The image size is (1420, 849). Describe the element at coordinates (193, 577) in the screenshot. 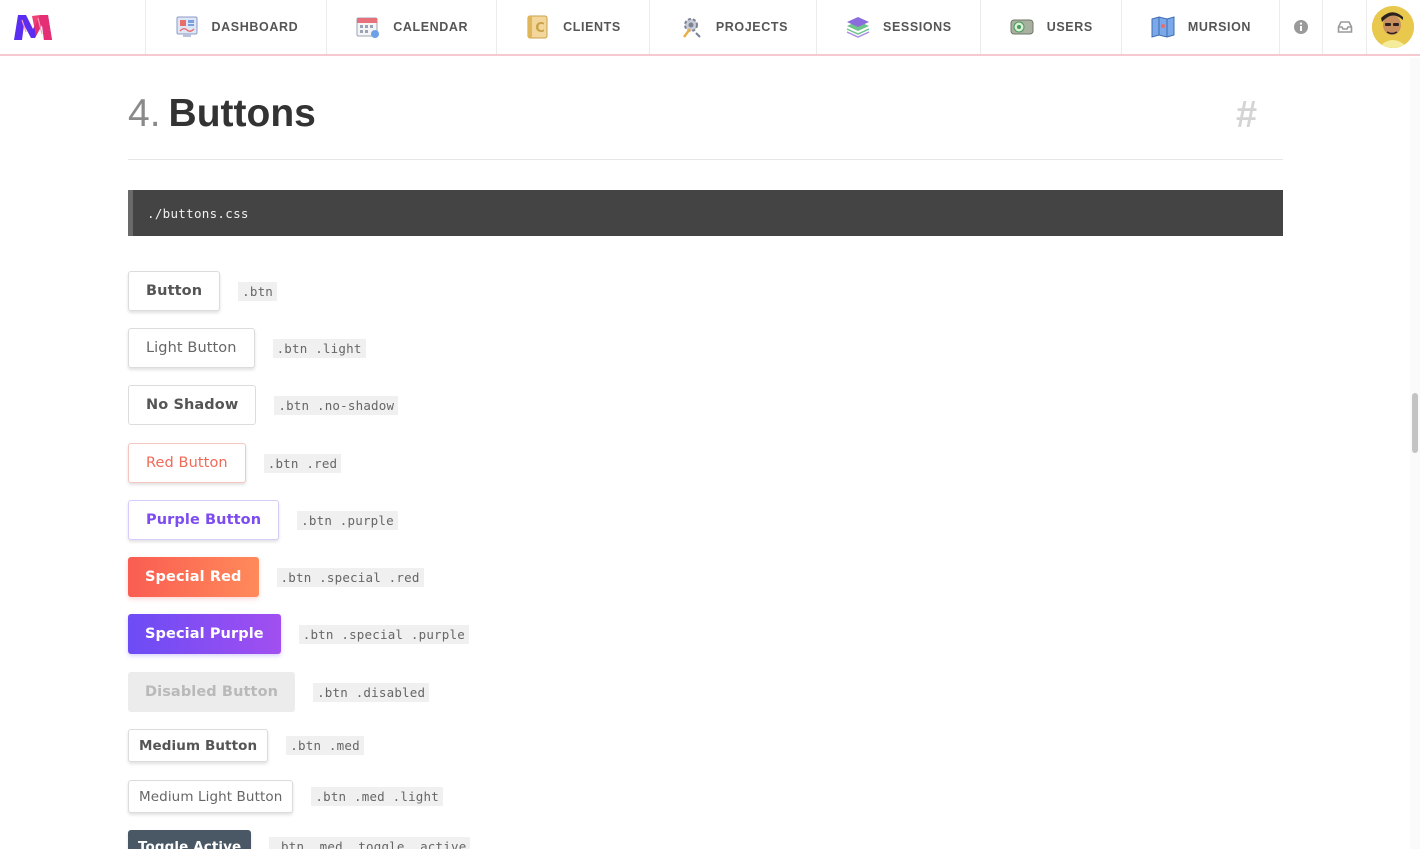

I see `button-special-red: Special Red` at that location.